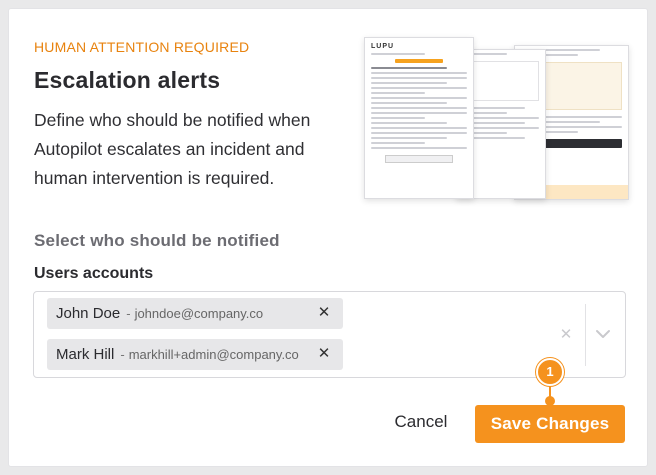 Image resolution: width=656 pixels, height=475 pixels. I want to click on clear-icon: ✕, so click(566, 335).